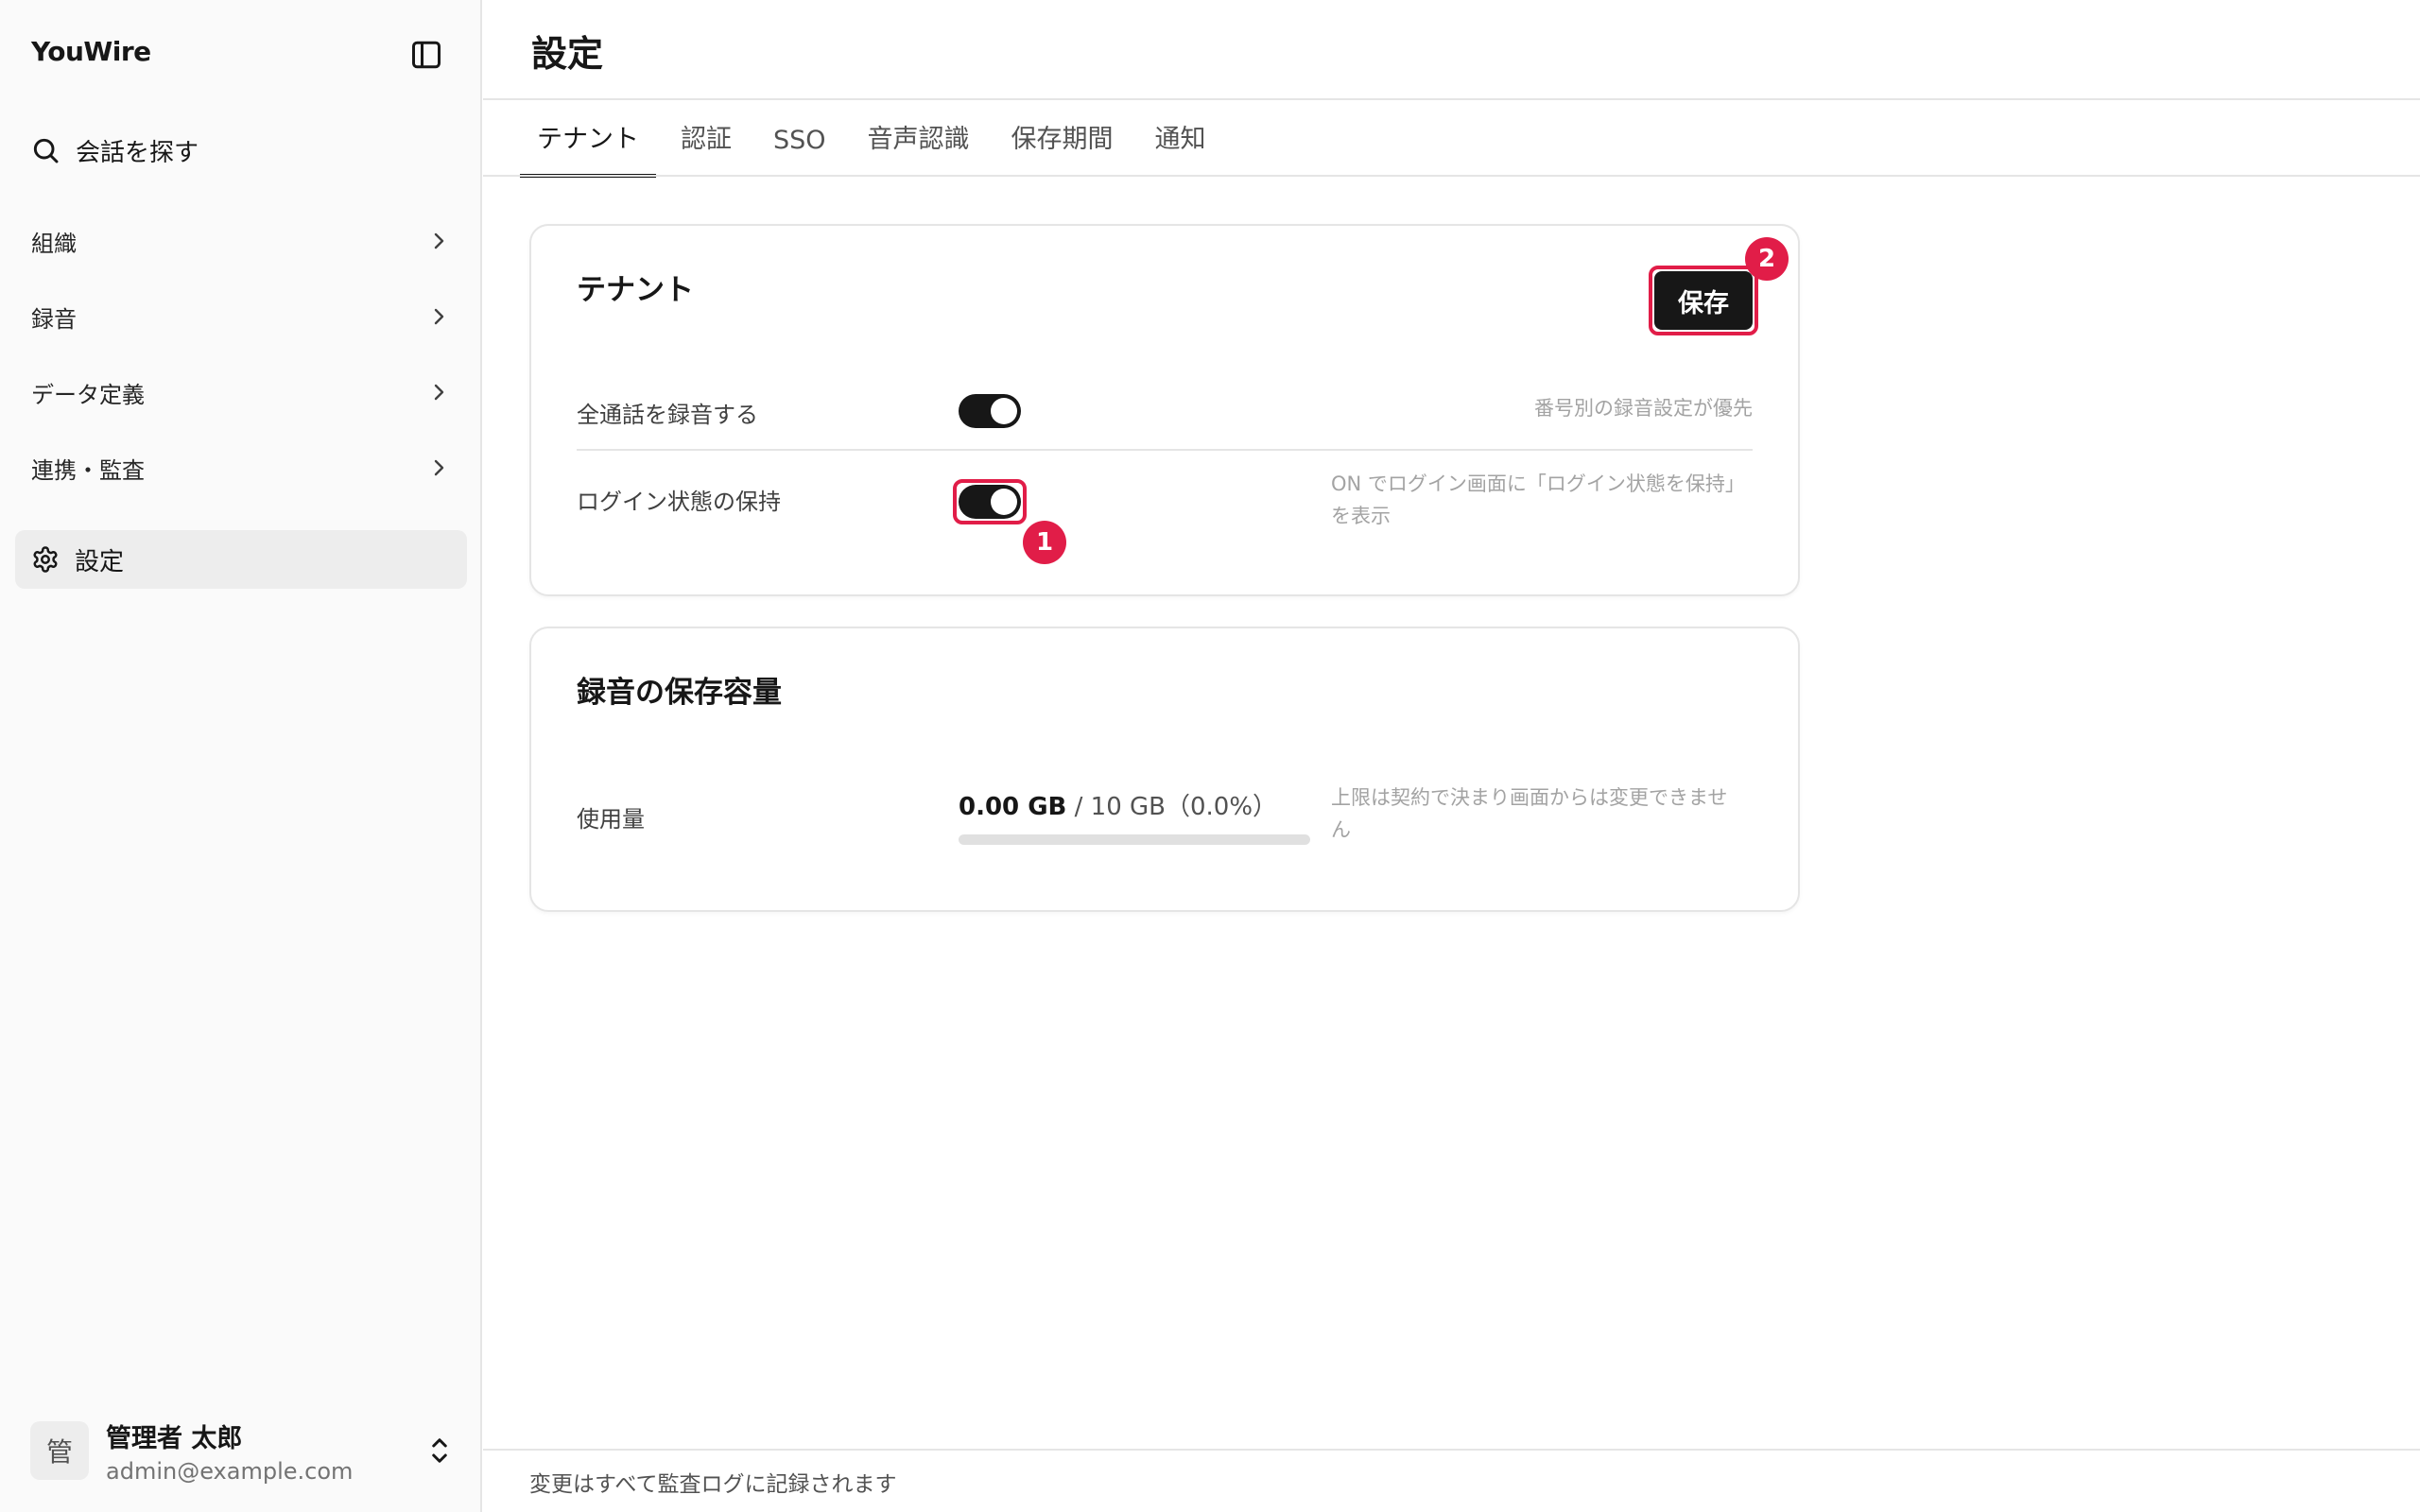  Describe the element at coordinates (241, 467) in the screenshot. I see `sidebar-item-integration-audit: 連携・監査` at that location.